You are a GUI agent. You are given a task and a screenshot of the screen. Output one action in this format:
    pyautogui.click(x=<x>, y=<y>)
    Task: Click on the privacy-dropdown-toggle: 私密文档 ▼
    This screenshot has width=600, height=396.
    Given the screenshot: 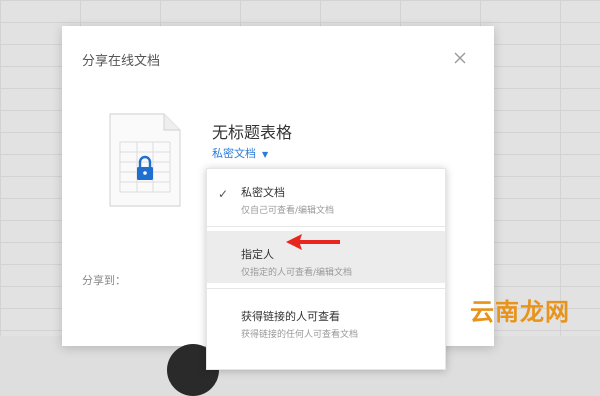 What is the action you would take?
    pyautogui.click(x=240, y=153)
    